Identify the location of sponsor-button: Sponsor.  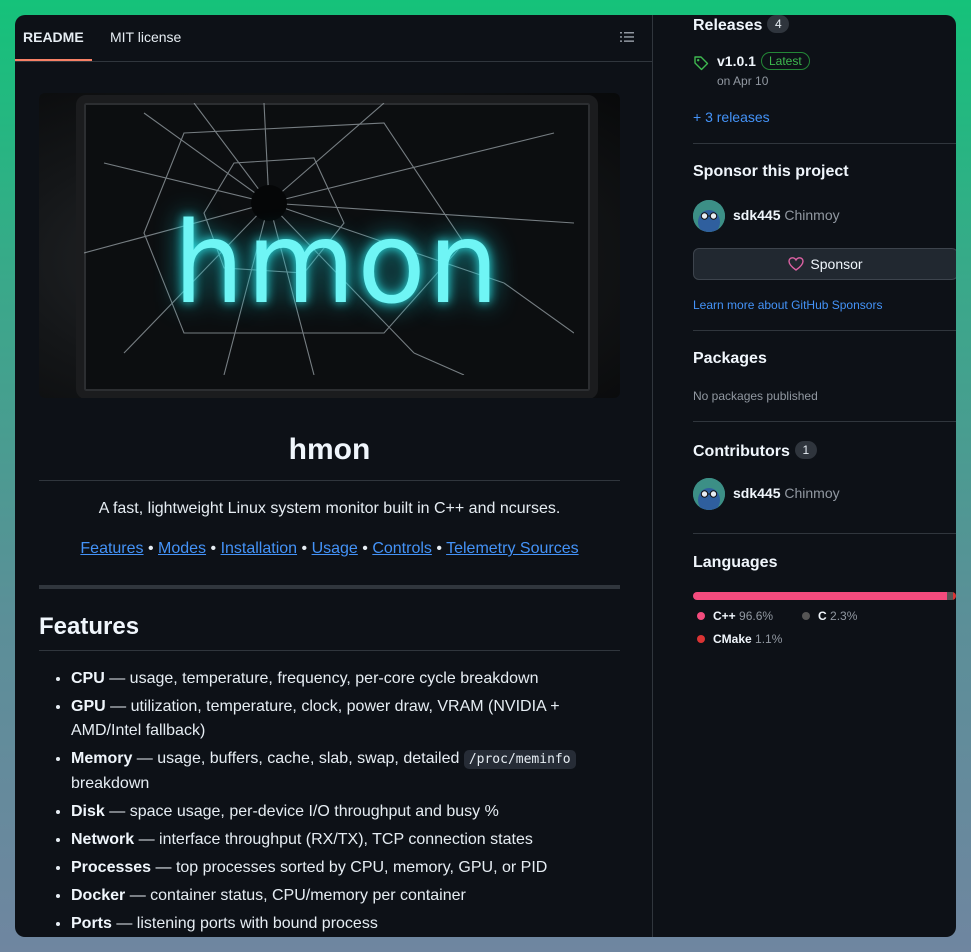
(824, 264).